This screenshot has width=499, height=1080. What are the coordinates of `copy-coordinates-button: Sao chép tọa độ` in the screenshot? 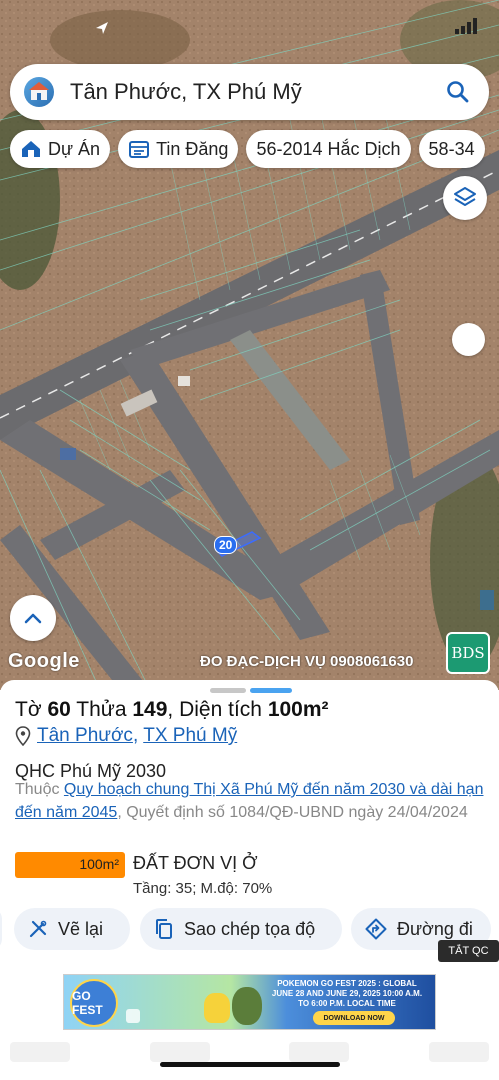 It's located at (241, 929).